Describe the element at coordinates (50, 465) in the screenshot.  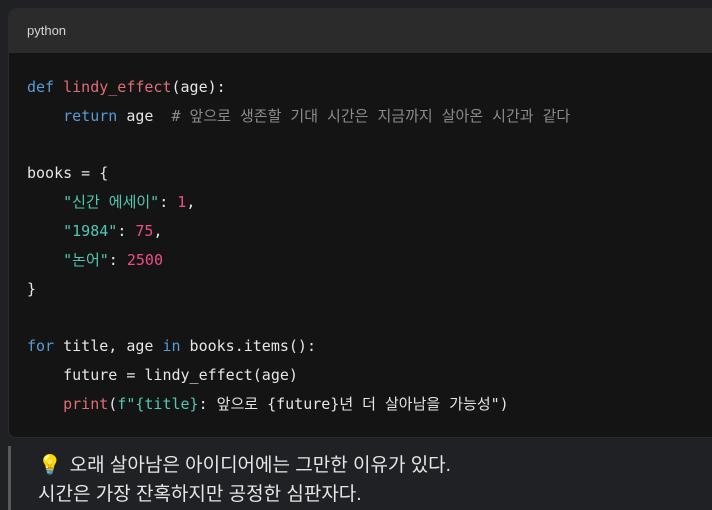
I see `lightbulb-icon: 💡` at that location.